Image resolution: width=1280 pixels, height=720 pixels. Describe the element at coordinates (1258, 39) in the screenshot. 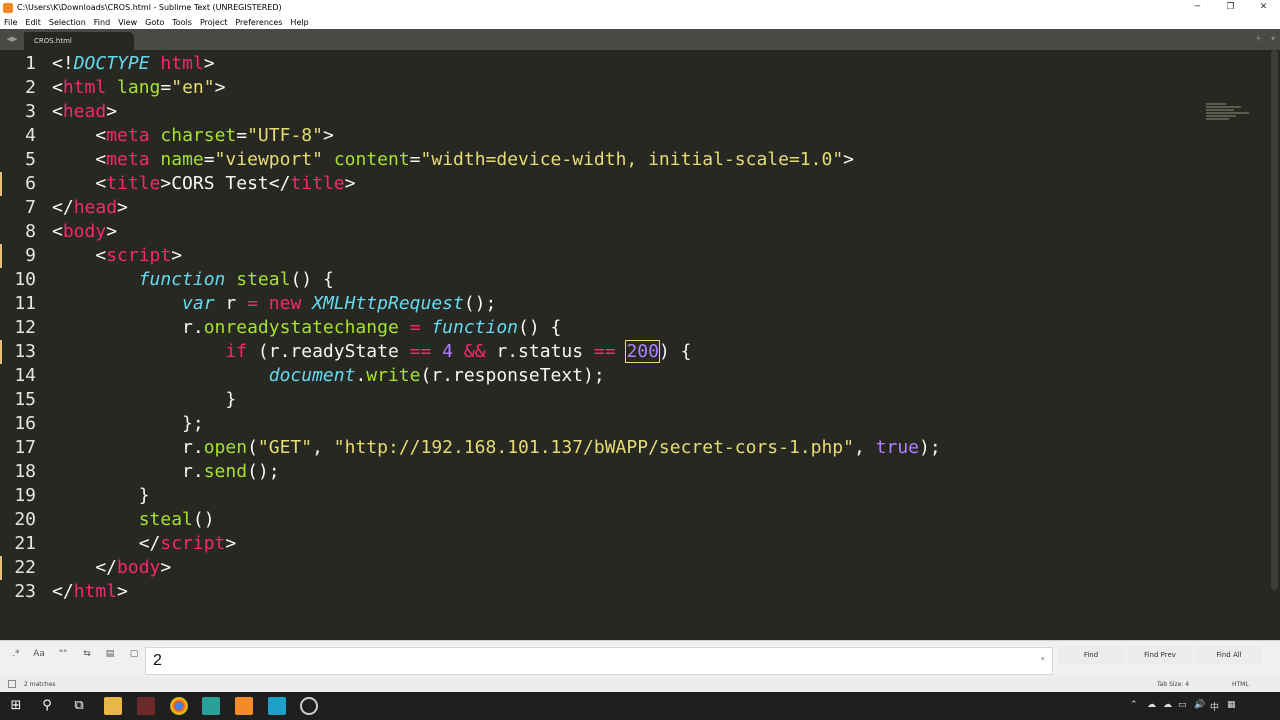

I see `new-tab-icon: +` at that location.